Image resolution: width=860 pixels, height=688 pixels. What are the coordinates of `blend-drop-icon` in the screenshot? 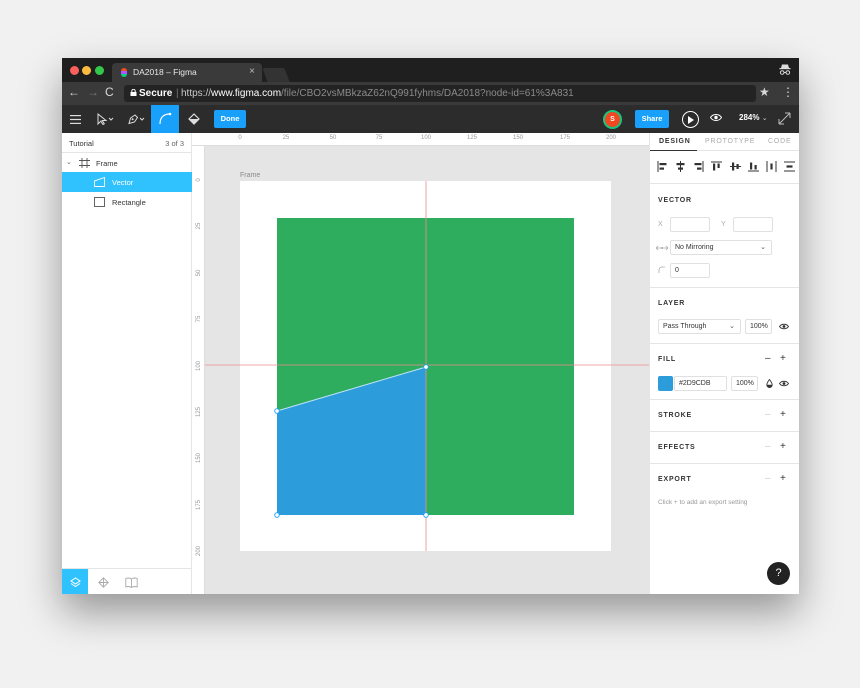 It's located at (769, 383).